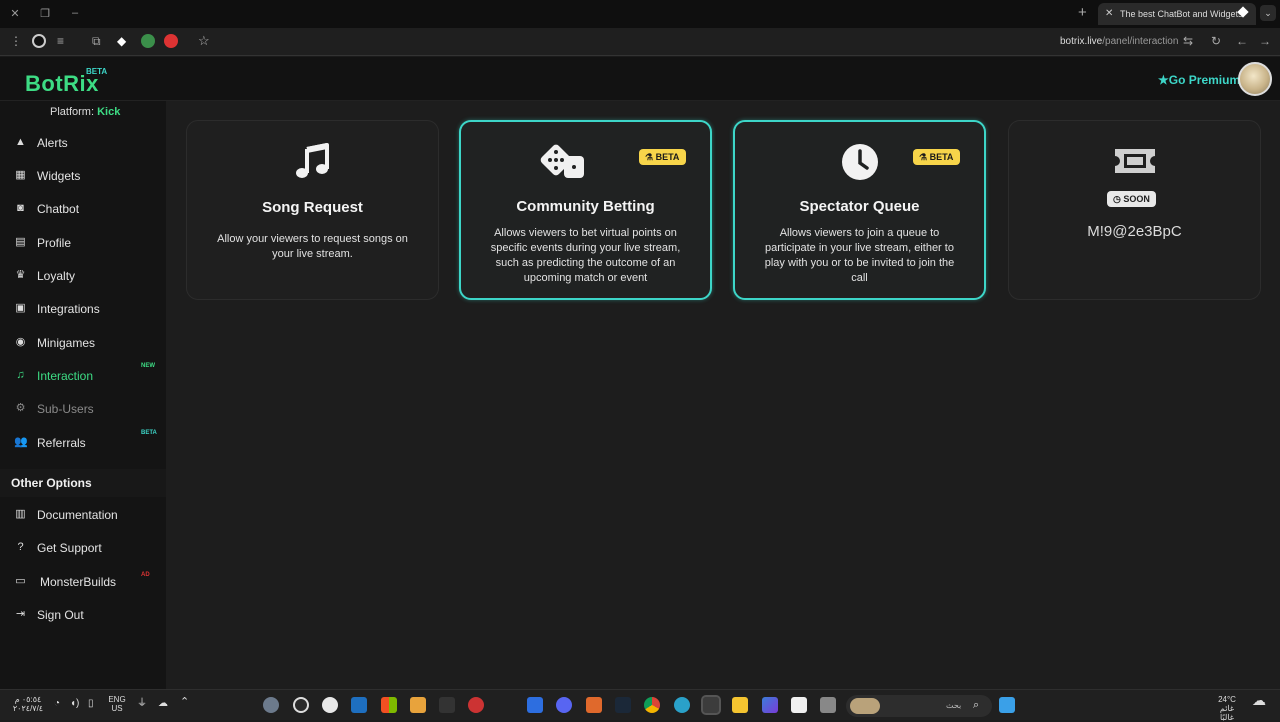  What do you see at coordinates (83, 143) in the screenshot?
I see `sidebar-item-alerts: ▲ Alerts` at bounding box center [83, 143].